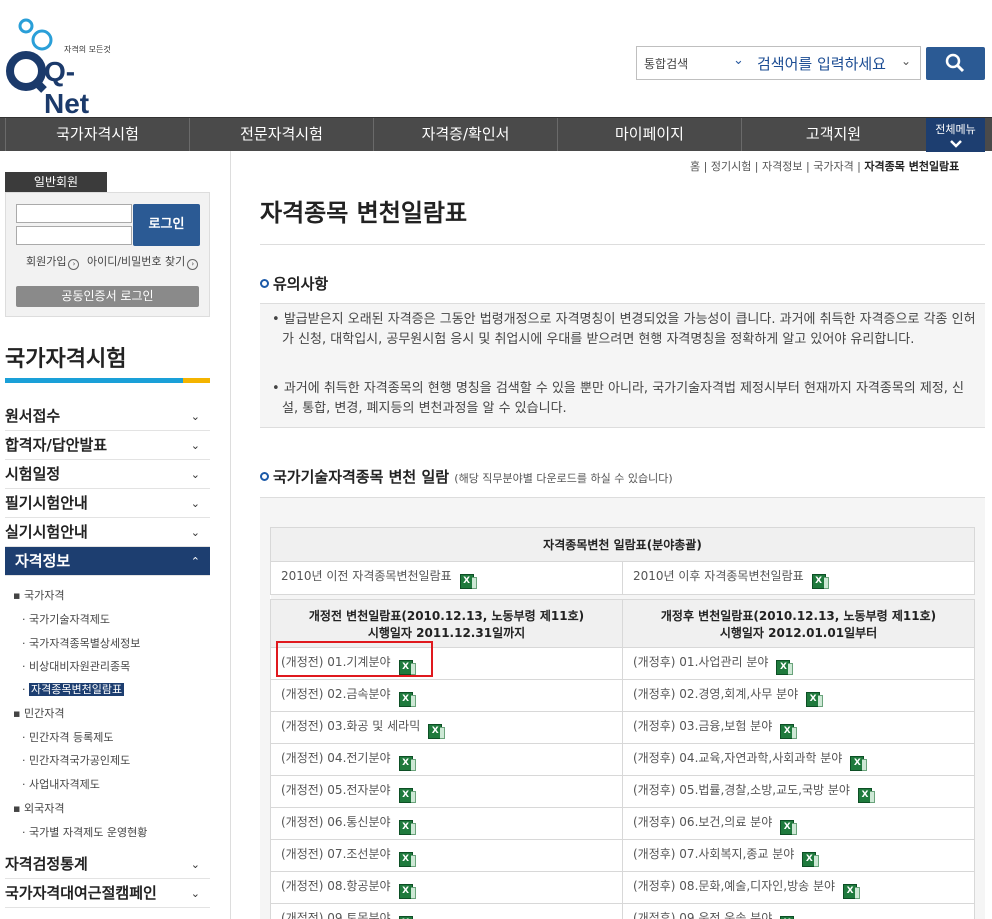  I want to click on nav-support: 고객지원, so click(833, 134).